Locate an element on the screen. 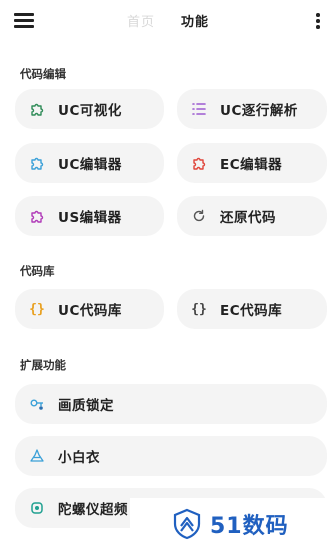 The width and height of the screenshot is (330, 550). uc-code-library-label: UC代码库 is located at coordinates (90, 311).